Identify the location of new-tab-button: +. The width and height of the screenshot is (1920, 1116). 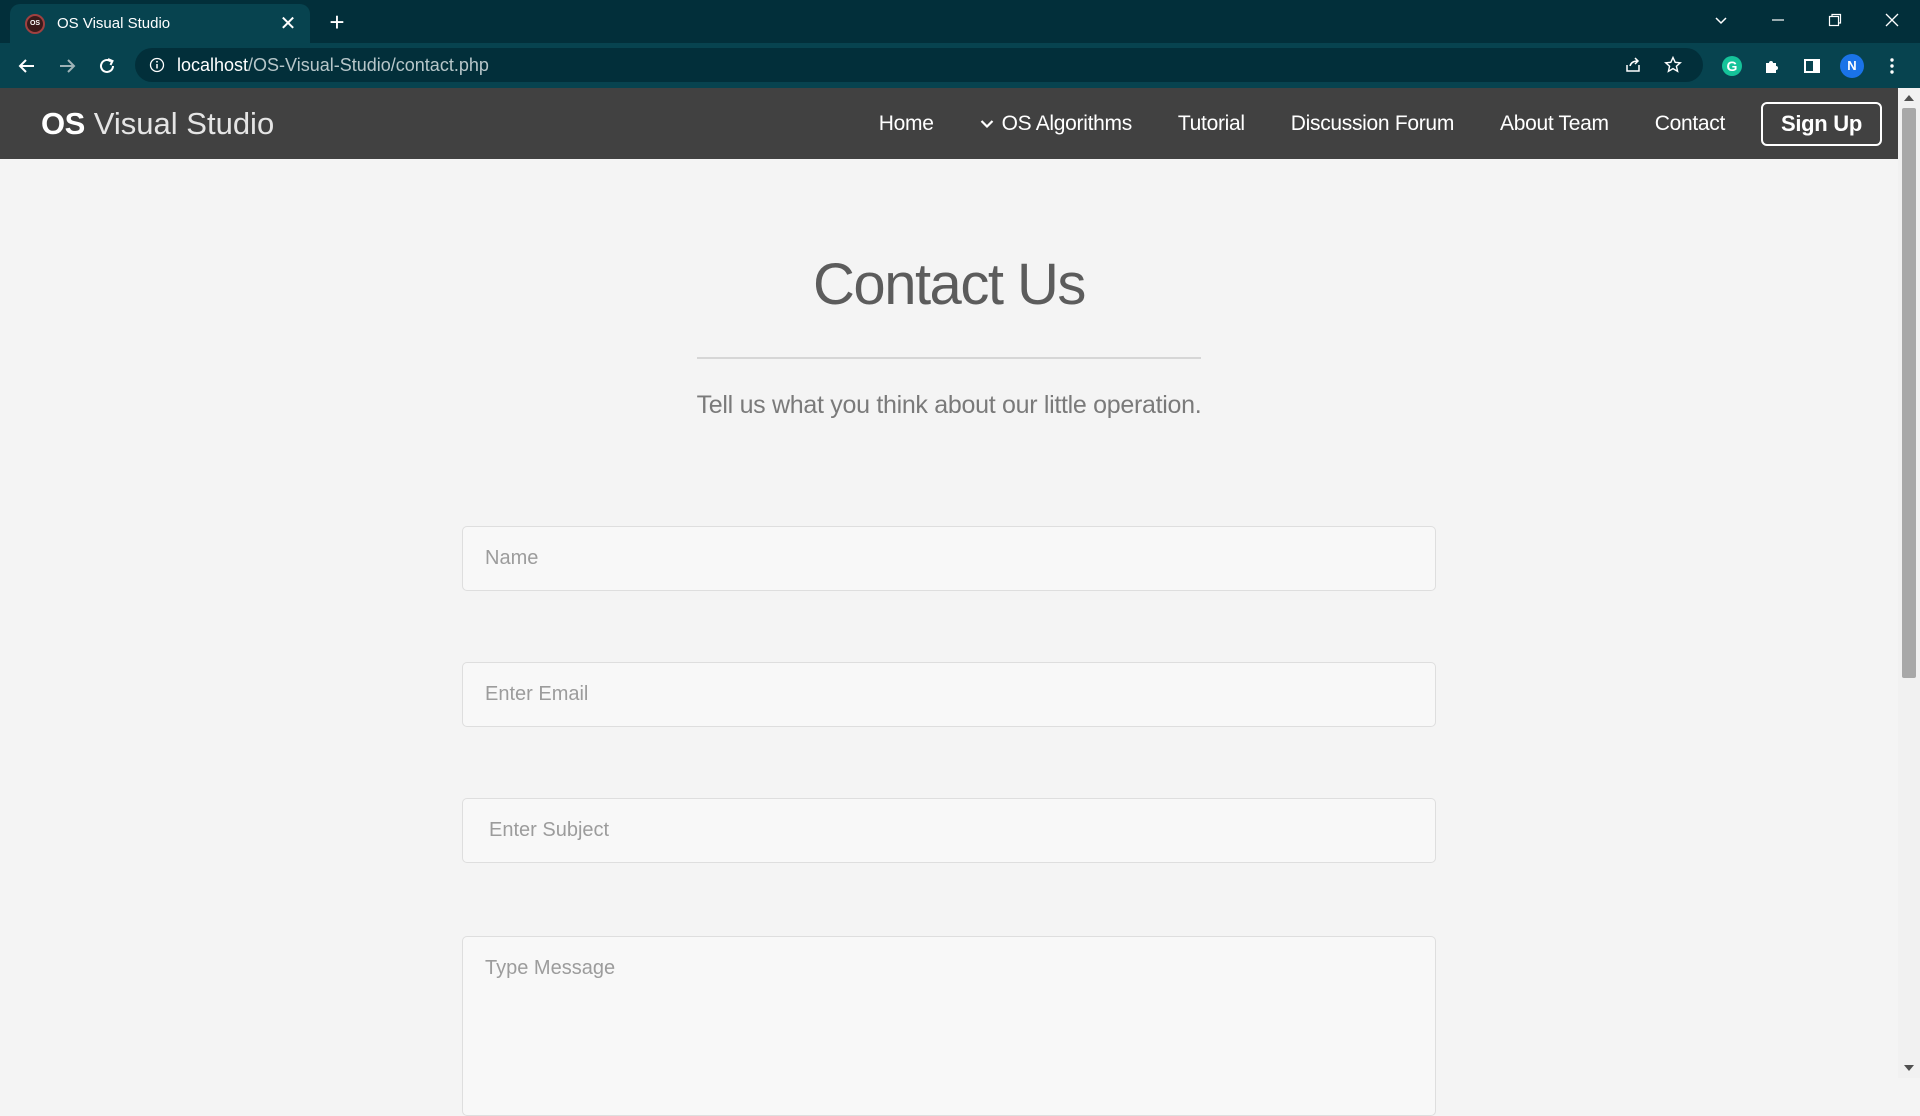
(337, 22).